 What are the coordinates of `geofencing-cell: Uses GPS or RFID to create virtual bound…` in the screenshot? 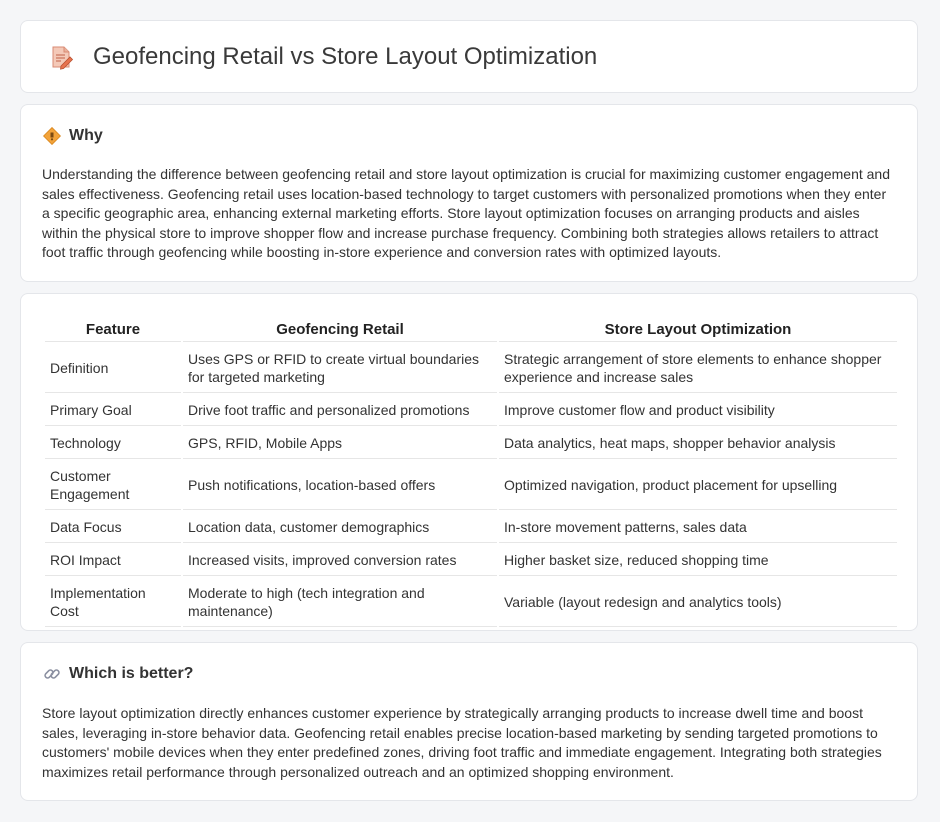 It's located at (340, 368).